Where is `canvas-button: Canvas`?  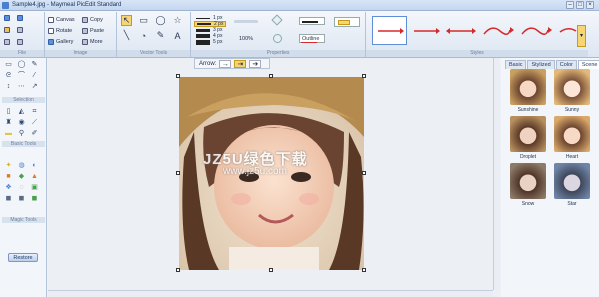
canvas-button: Canvas is located at coordinates (65, 20).